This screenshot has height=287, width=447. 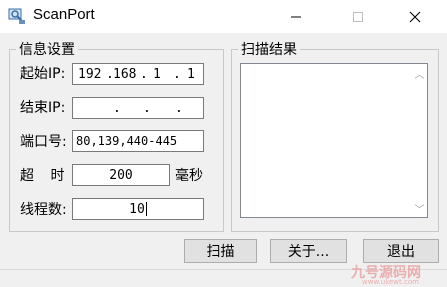 I want to click on minimize-icon, so click(x=296, y=16).